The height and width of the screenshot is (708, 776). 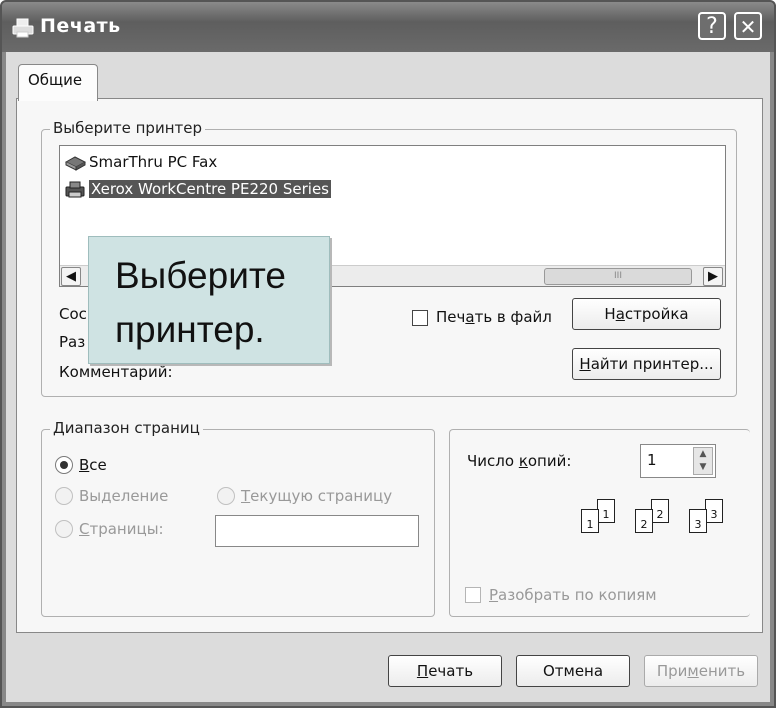 What do you see at coordinates (652, 460) in the screenshot?
I see `copies-value: 1` at bounding box center [652, 460].